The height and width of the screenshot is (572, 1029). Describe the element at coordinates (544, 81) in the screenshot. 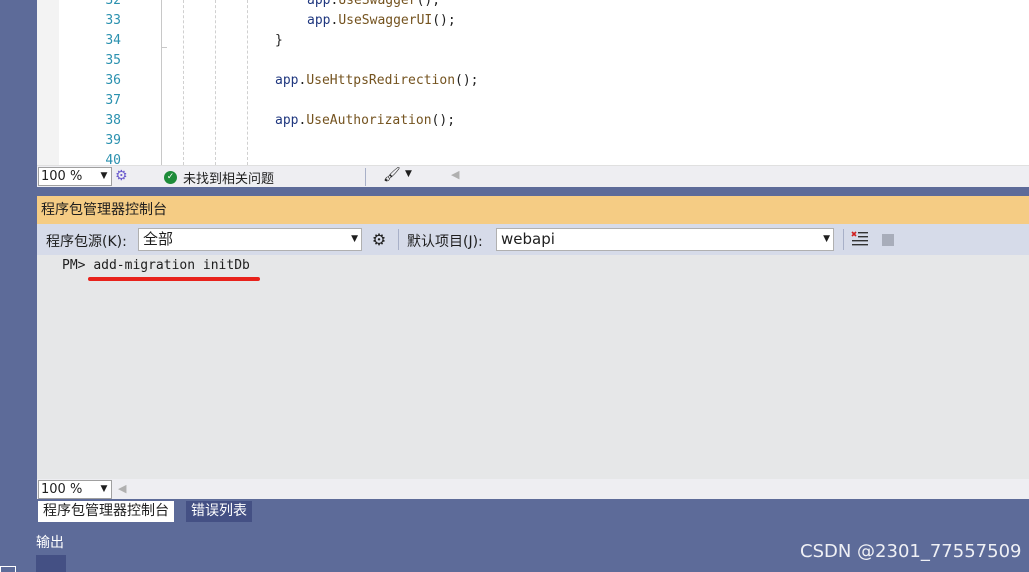

I see `code-line: 36 app.UseHttpsRedirection();` at that location.